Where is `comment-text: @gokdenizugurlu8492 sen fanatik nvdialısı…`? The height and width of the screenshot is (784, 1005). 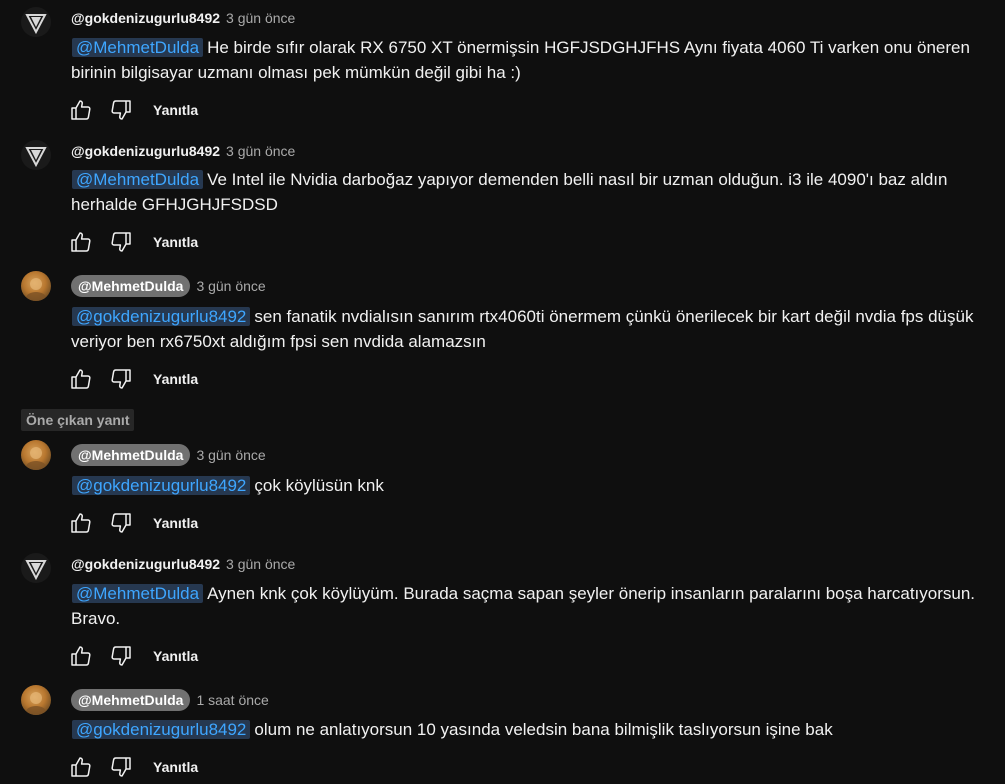 comment-text: @gokdenizugurlu8492 sen fanatik nvdialısı… is located at coordinates (534, 329).